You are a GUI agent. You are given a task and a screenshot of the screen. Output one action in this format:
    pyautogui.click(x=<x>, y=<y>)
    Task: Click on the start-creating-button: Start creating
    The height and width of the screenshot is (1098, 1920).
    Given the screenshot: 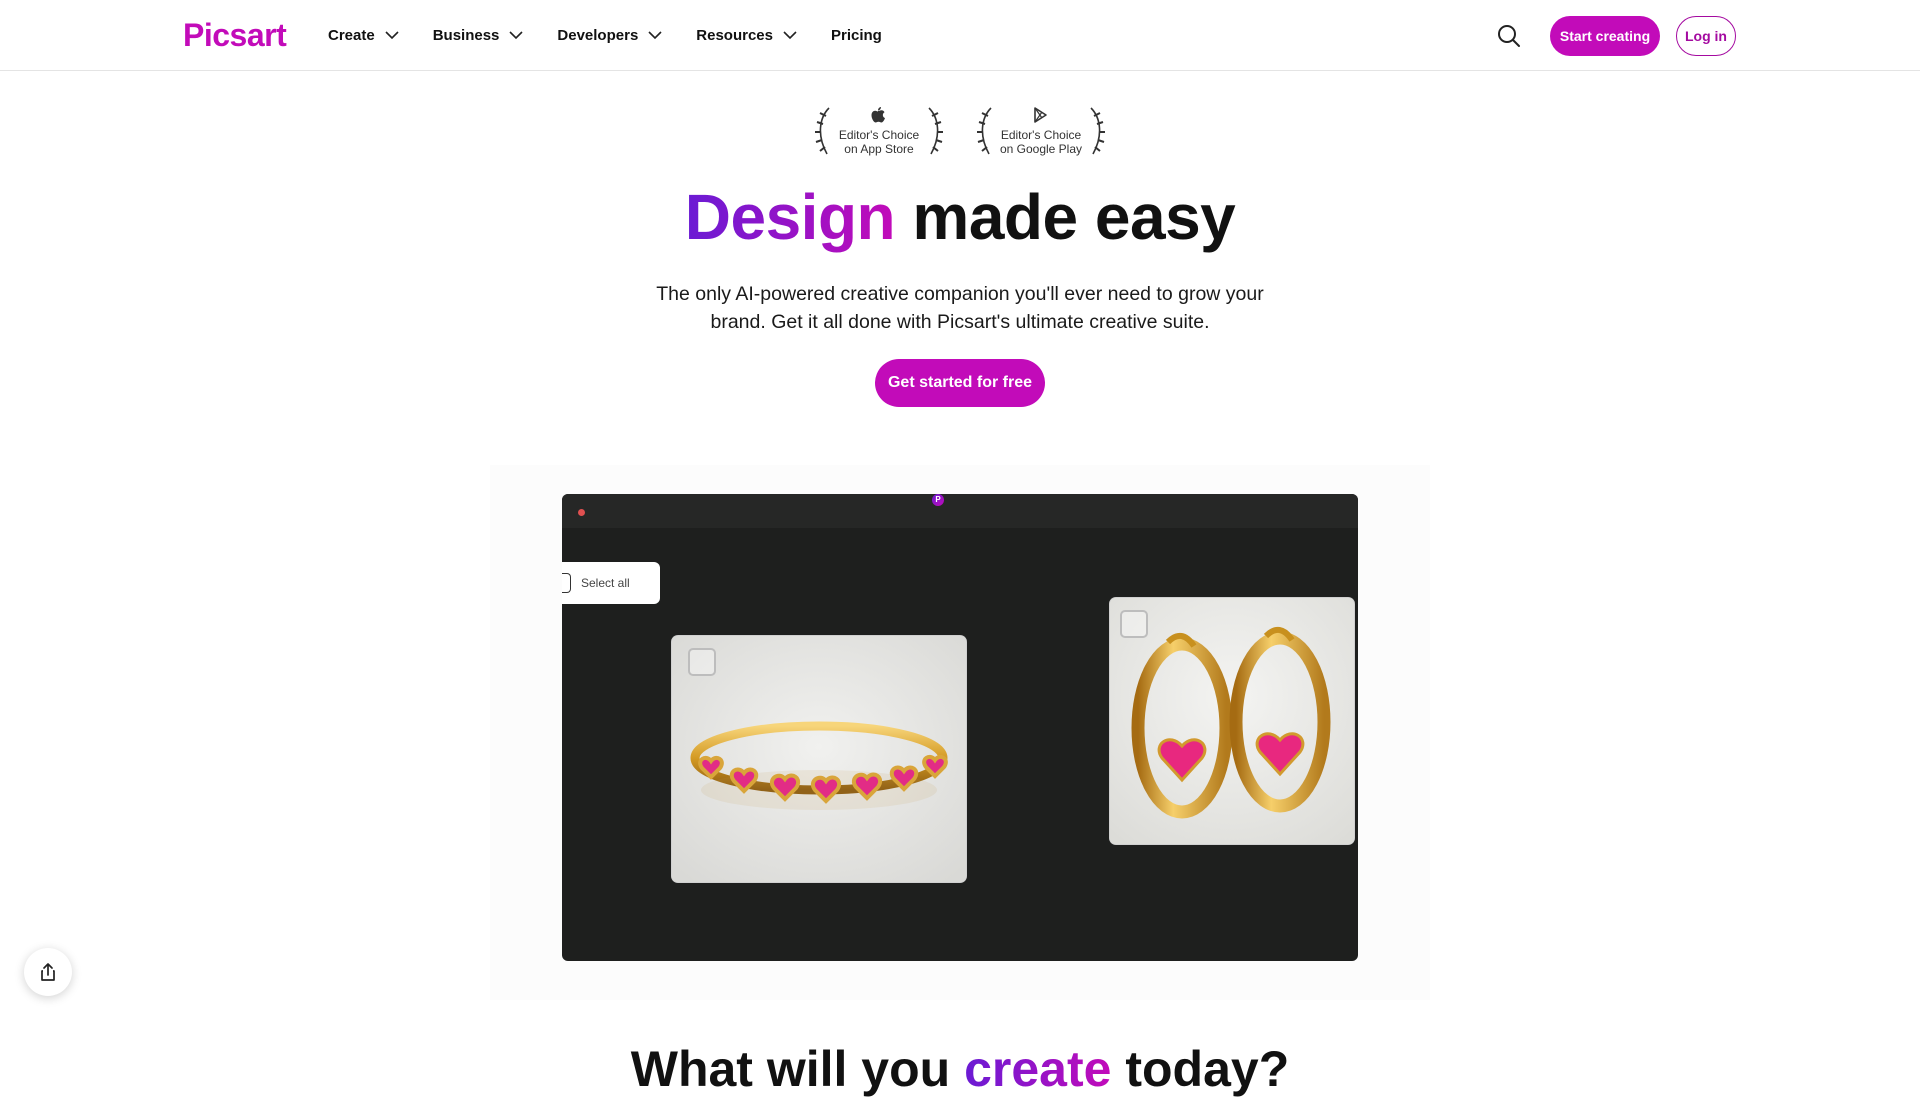 What is the action you would take?
    pyautogui.click(x=1605, y=36)
    